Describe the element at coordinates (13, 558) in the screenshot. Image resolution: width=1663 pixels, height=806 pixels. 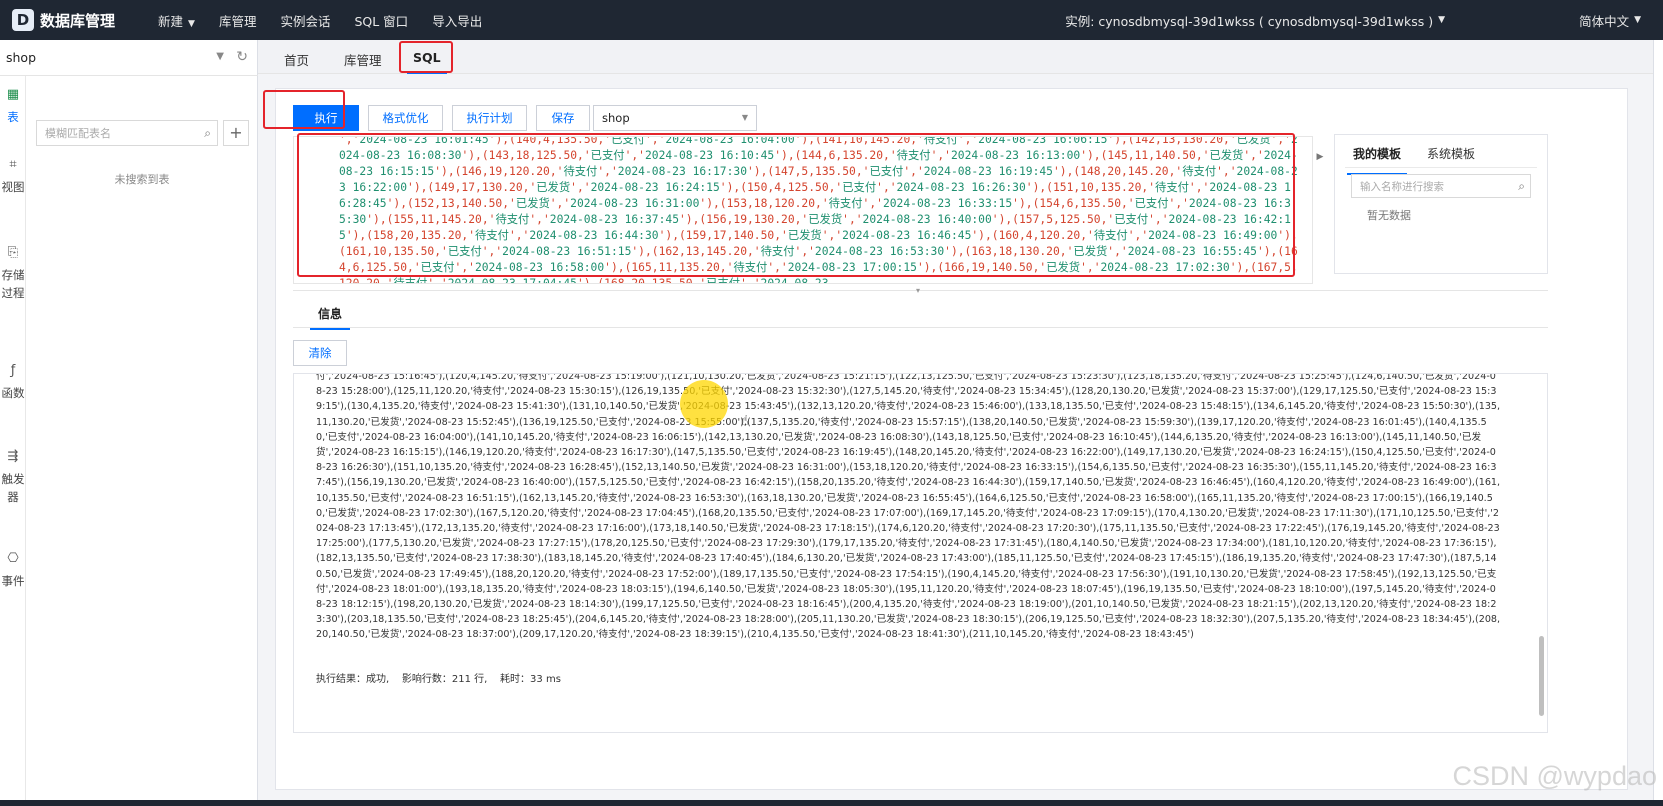
I see `event-icon: ⎔` at that location.